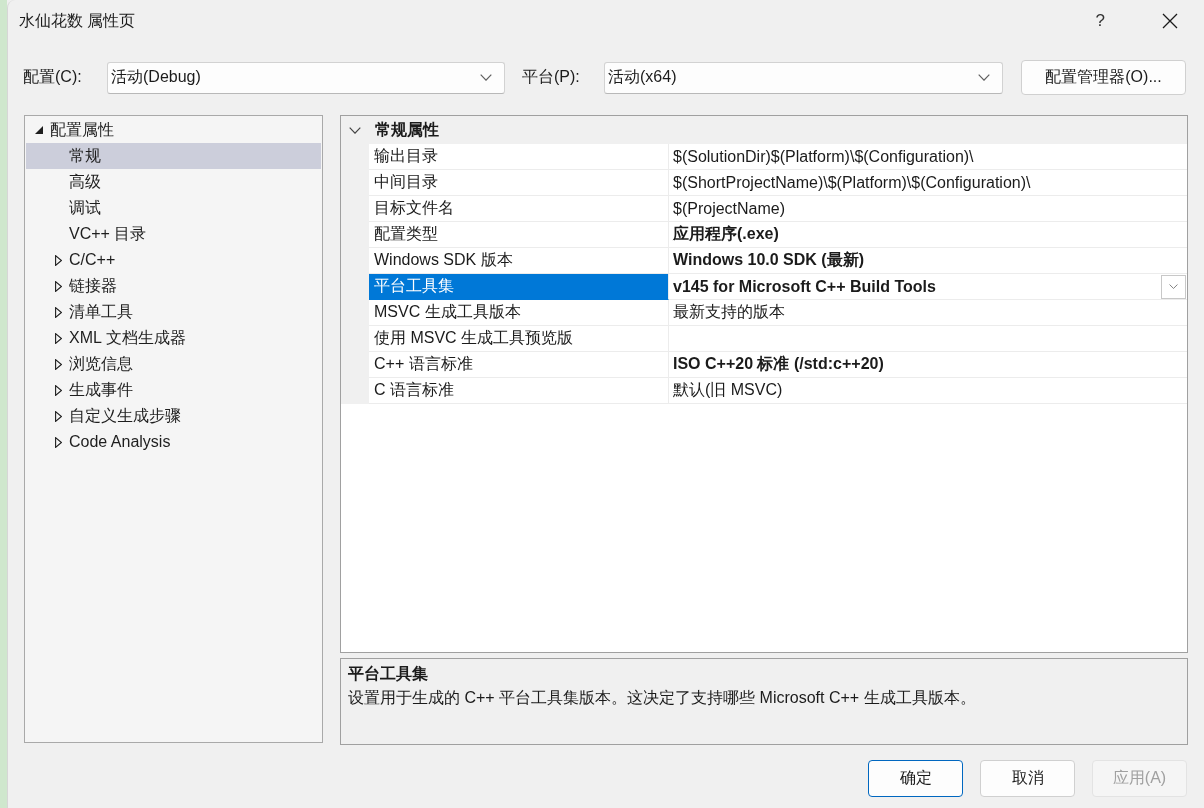 This screenshot has height=808, width=1204. What do you see at coordinates (519, 287) in the screenshot?
I see `property-name: 平台工具集` at bounding box center [519, 287].